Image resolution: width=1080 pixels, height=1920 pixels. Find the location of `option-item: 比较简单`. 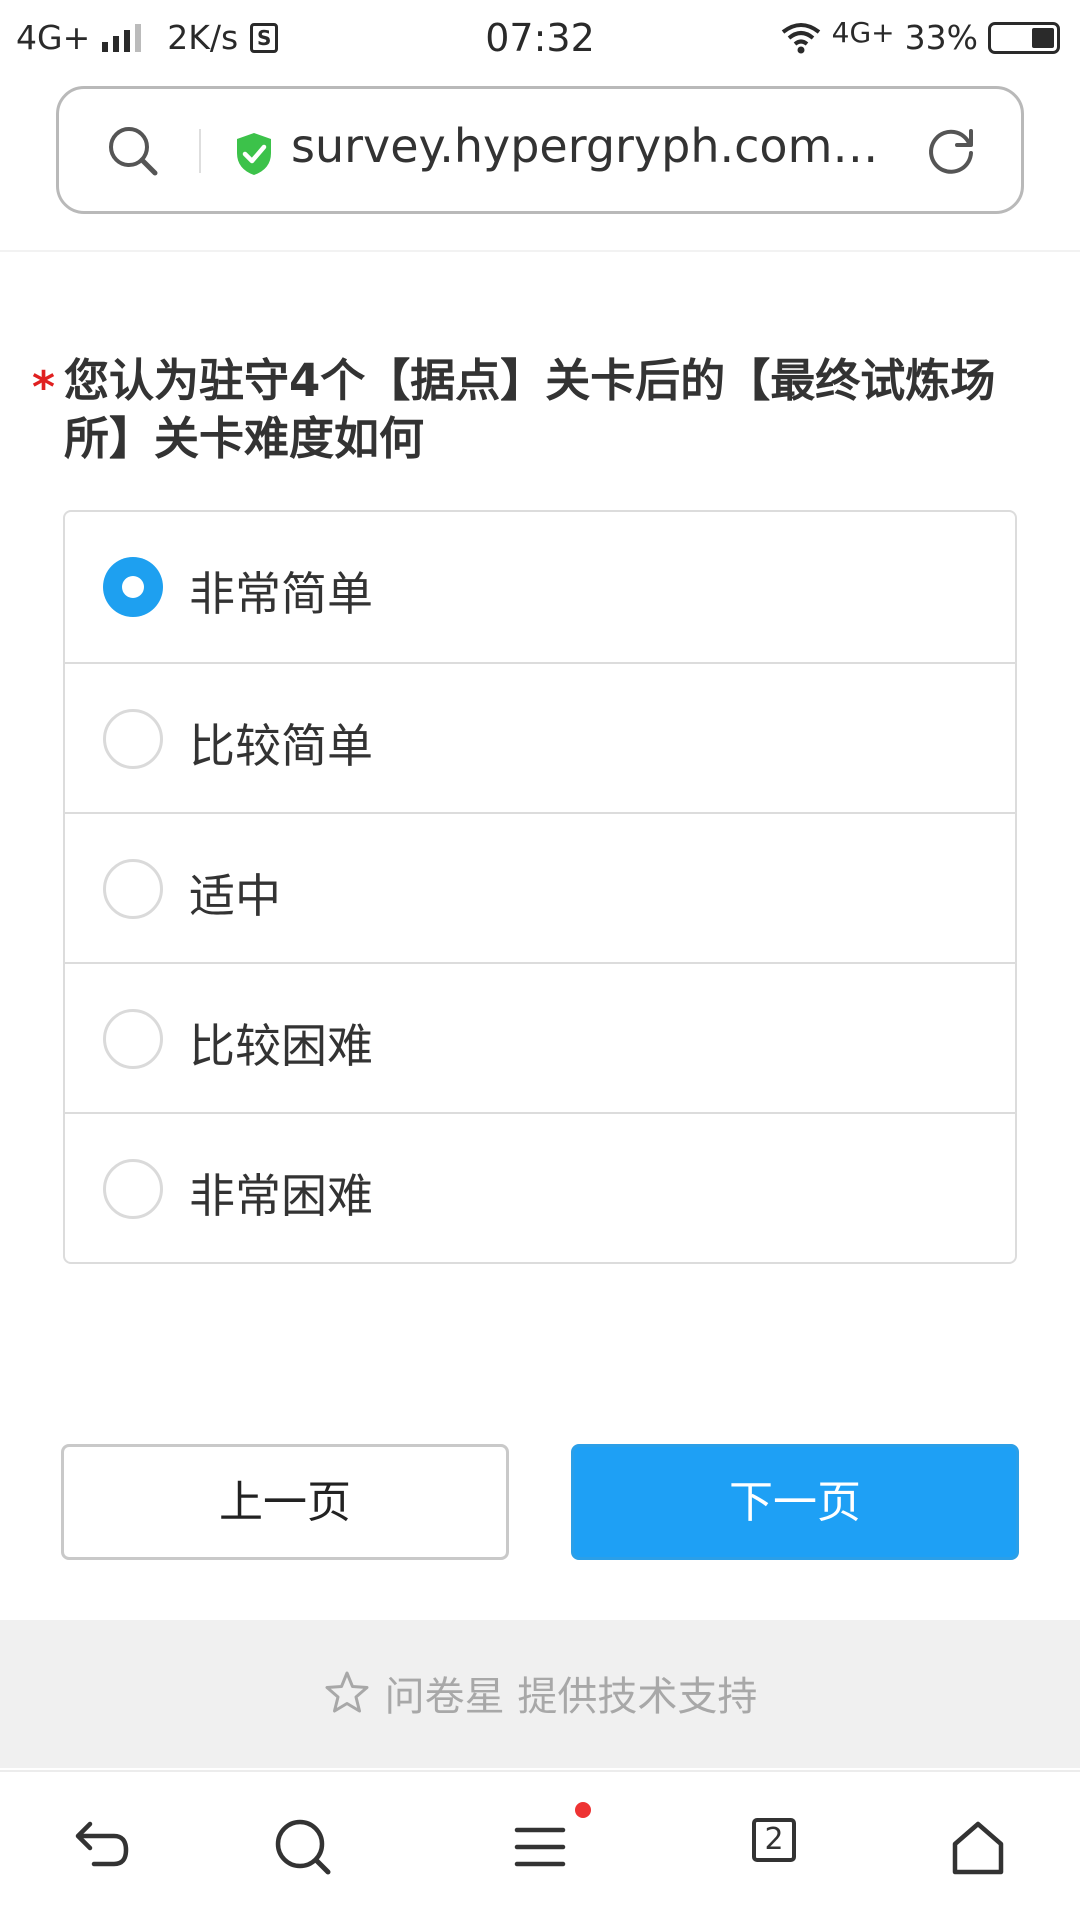

option-item: 比较简单 is located at coordinates (540, 737).